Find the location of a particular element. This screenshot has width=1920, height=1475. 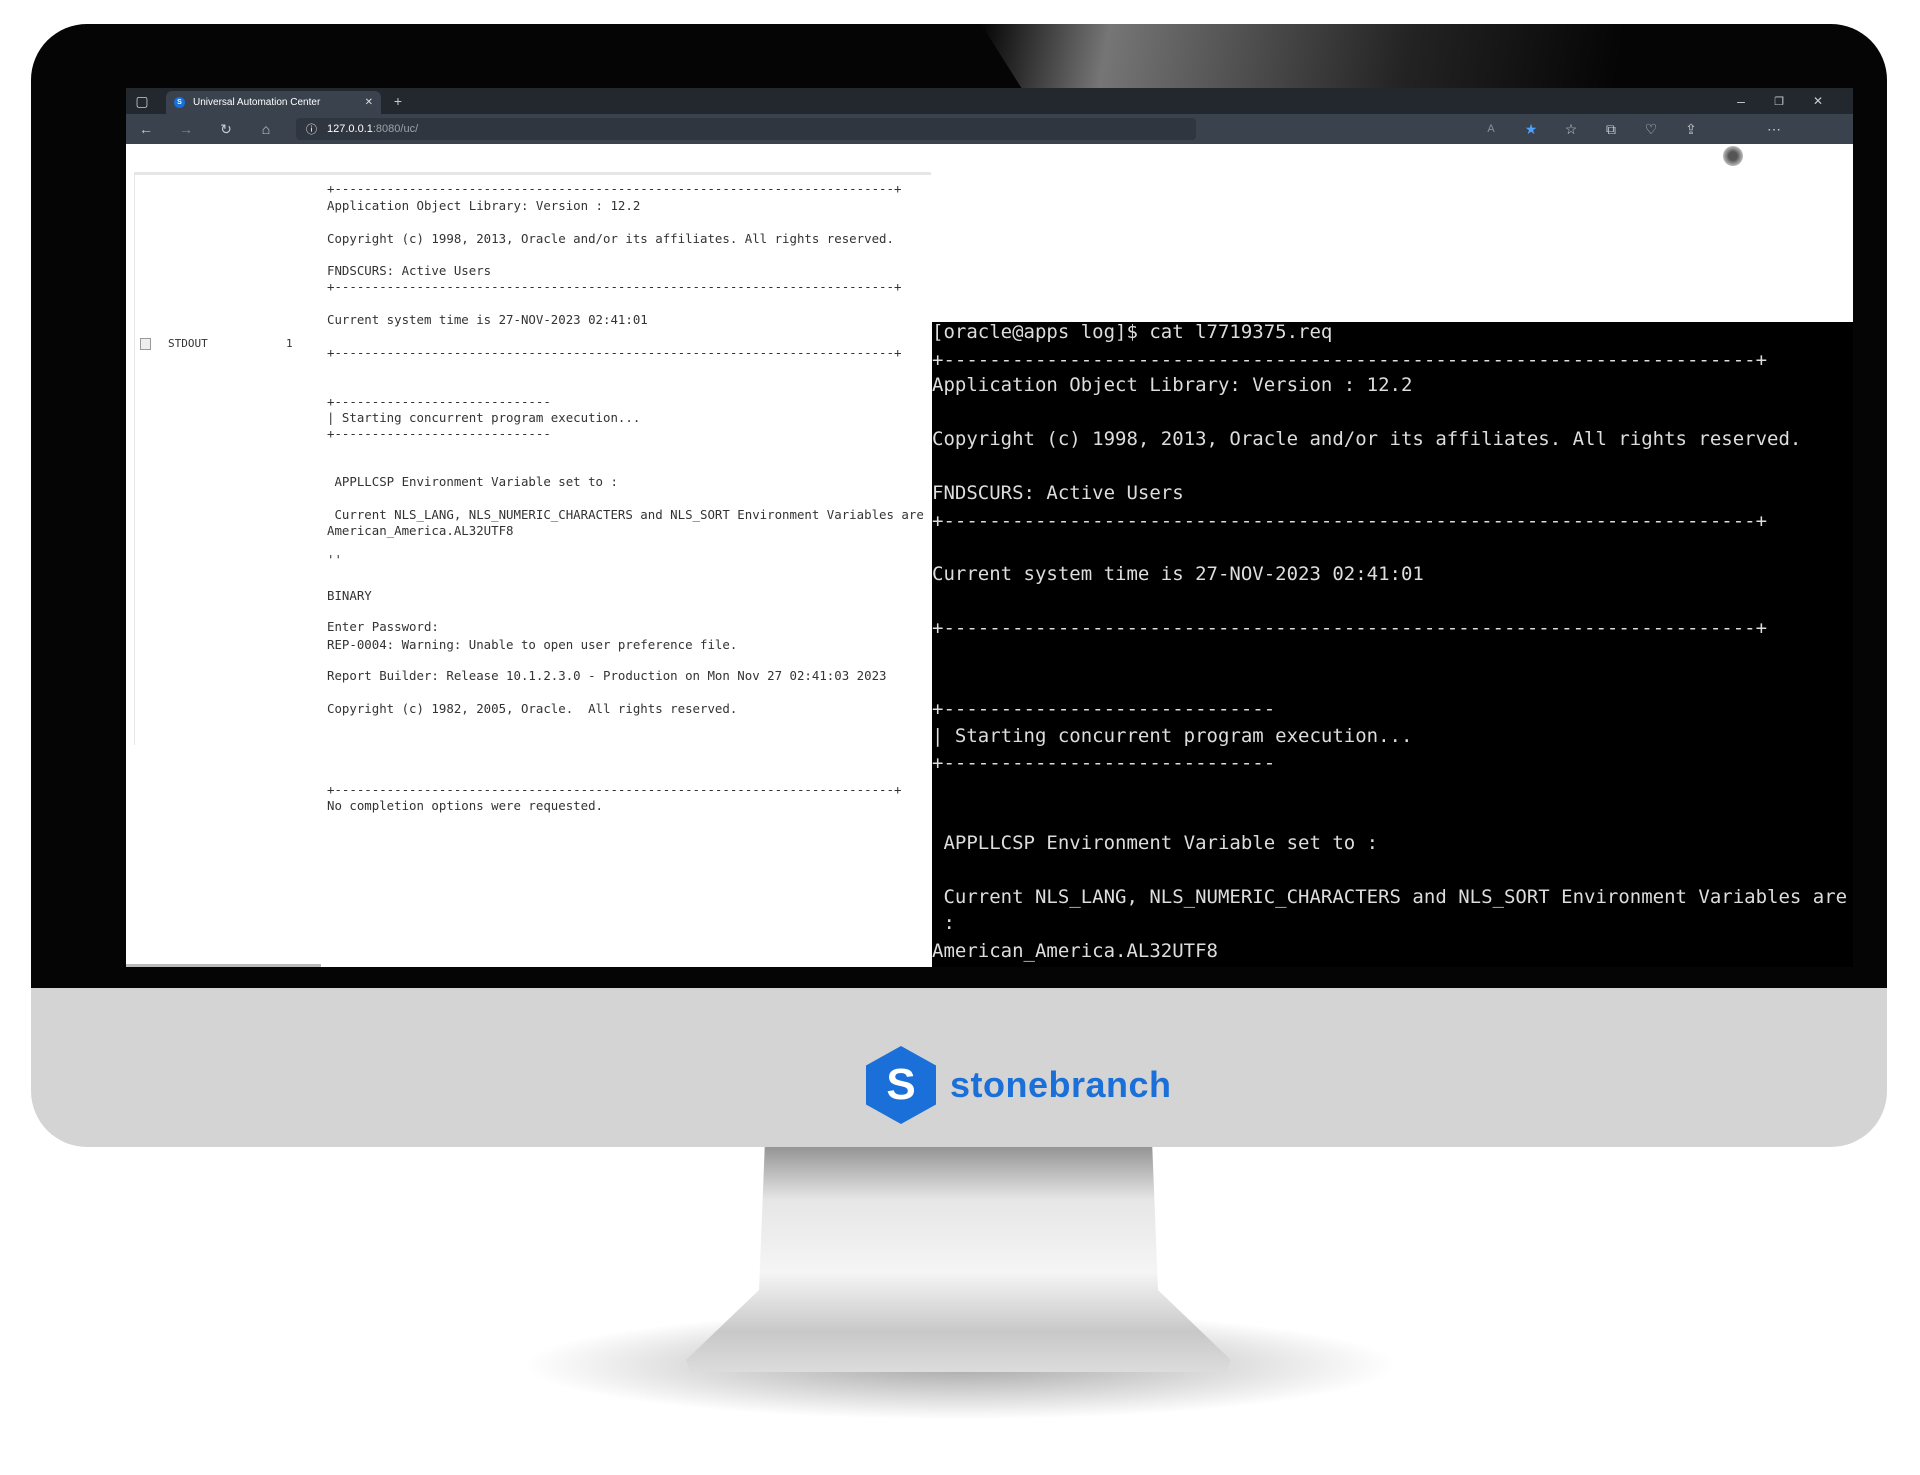

profile-avatar is located at coordinates (1733, 156).